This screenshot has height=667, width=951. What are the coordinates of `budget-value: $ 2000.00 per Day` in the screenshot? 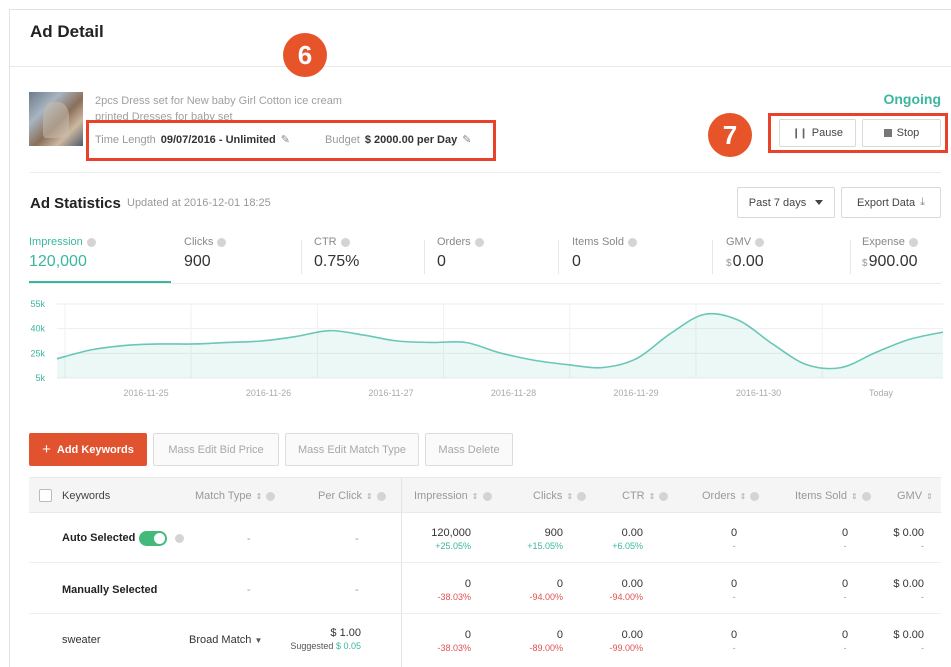 It's located at (411, 140).